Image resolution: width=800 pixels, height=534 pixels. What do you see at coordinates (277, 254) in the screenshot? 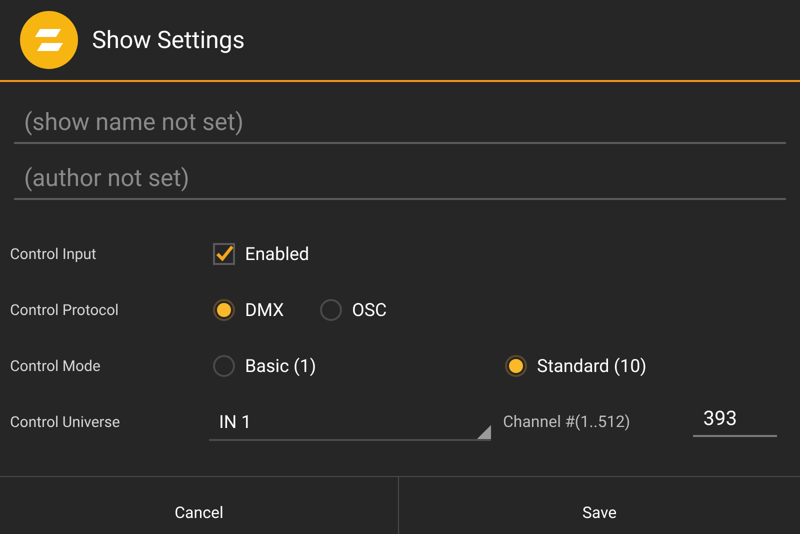
I see `option-label: Enabled` at bounding box center [277, 254].